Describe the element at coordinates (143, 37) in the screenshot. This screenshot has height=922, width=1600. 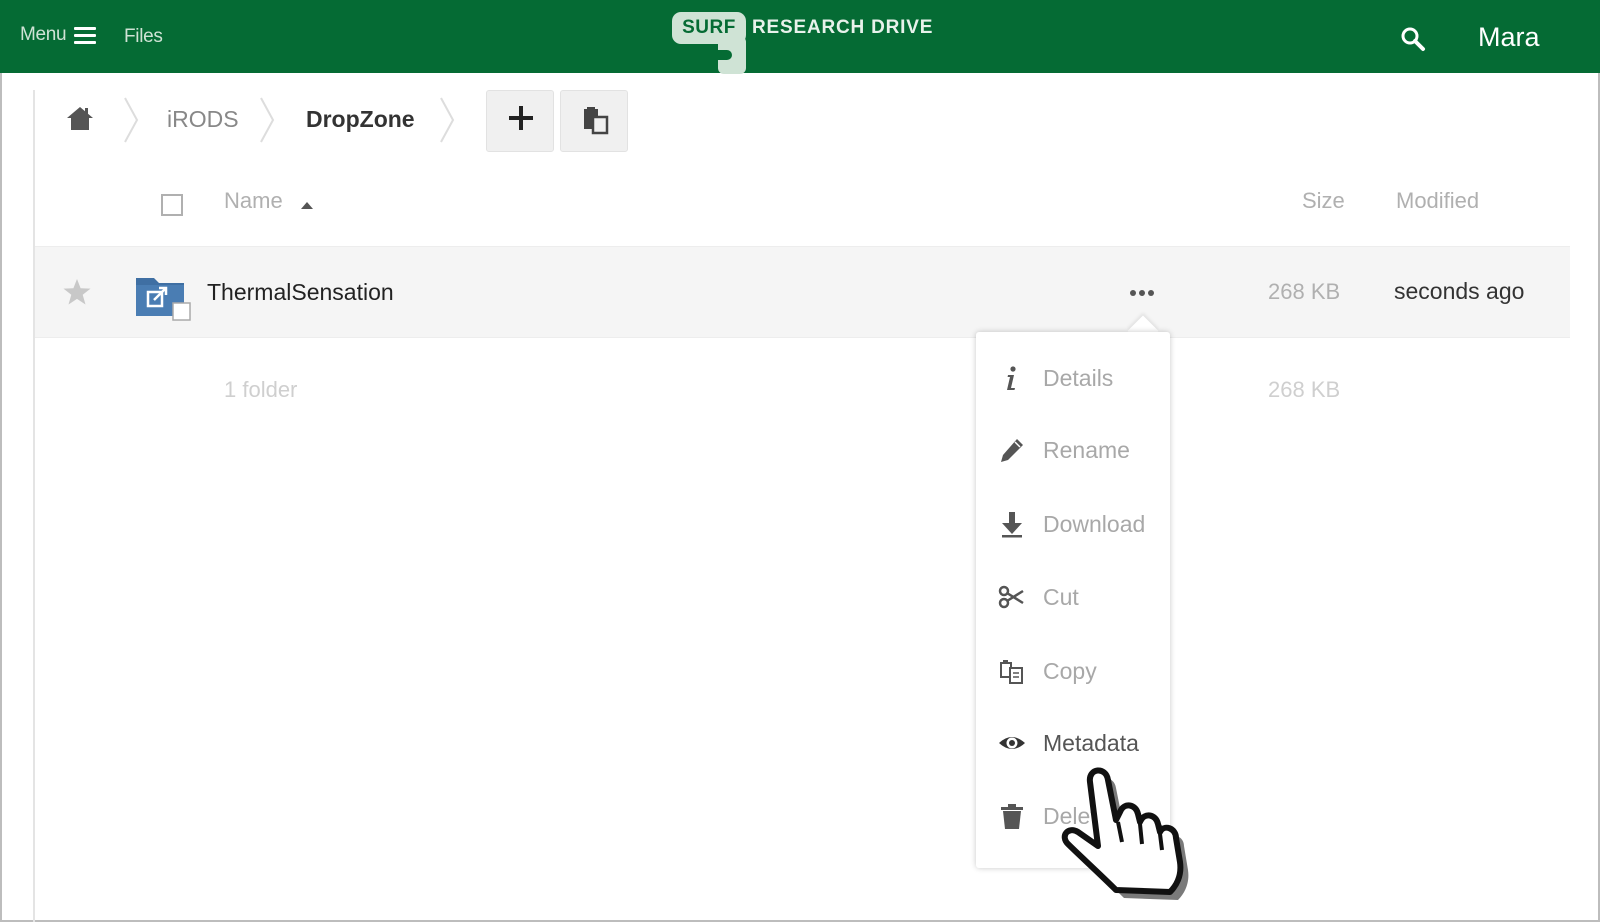
I see `files-app-link: Files` at that location.